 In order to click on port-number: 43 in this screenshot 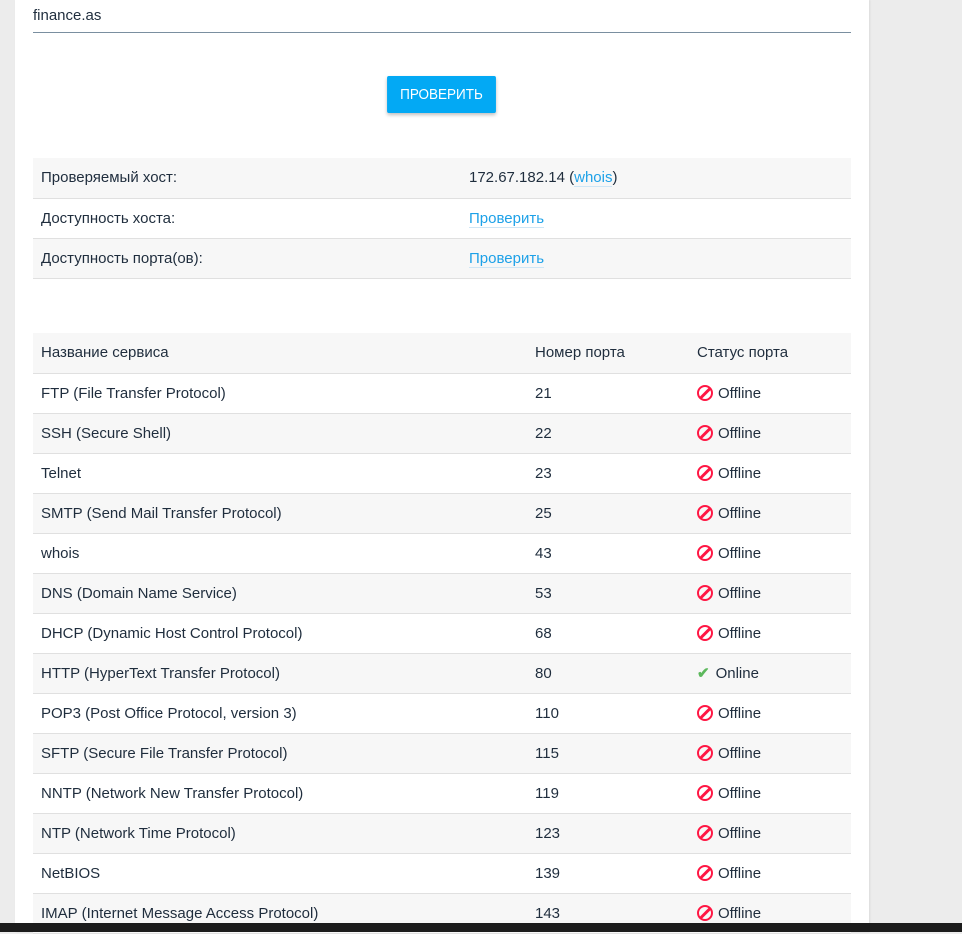, I will do `click(608, 553)`.